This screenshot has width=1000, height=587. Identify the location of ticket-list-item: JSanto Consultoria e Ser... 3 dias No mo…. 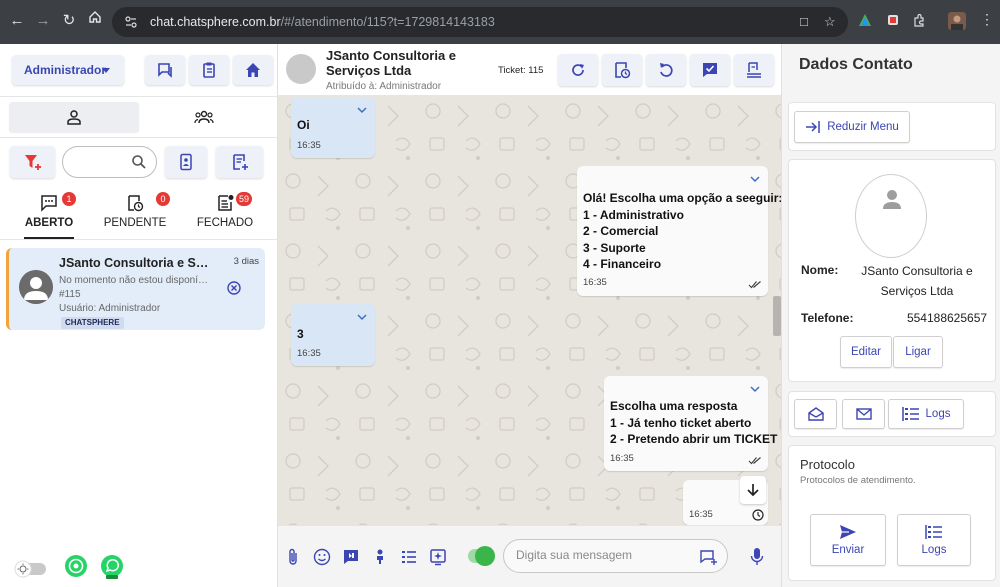
(135, 289).